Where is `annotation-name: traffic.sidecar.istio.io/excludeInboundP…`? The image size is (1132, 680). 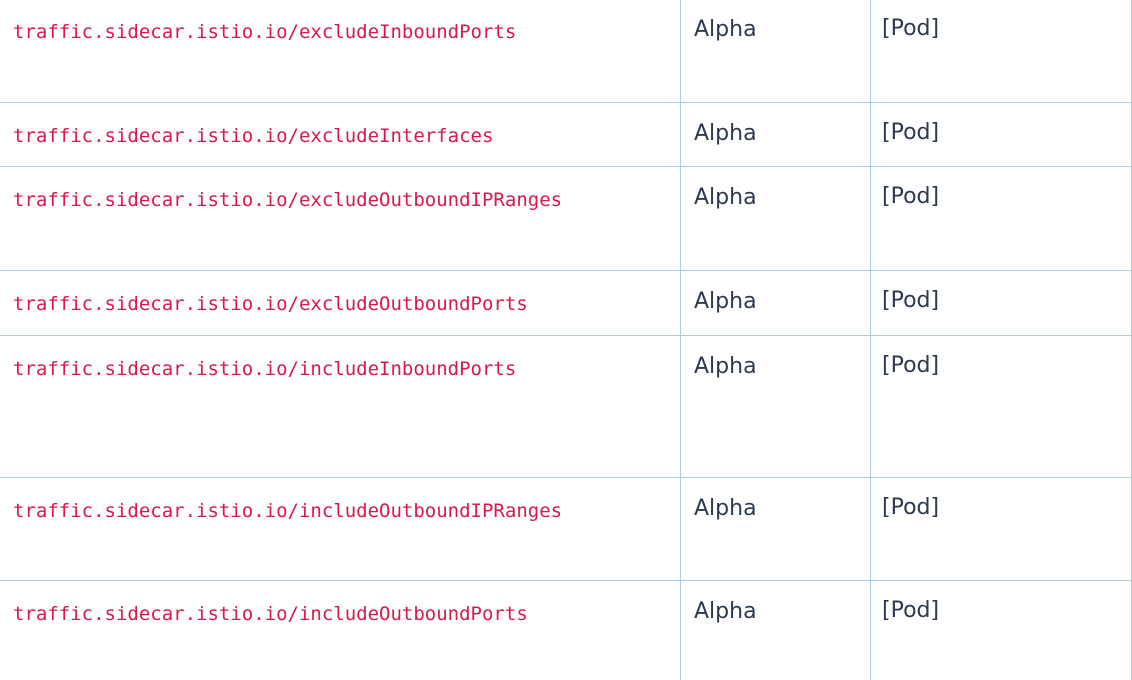
annotation-name: traffic.sidecar.istio.io/excludeInboundP… is located at coordinates (265, 32).